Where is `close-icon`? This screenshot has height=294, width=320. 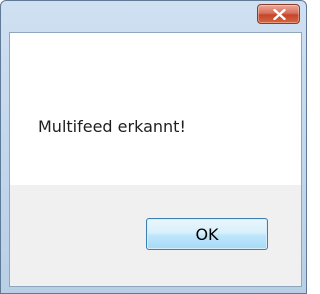
close-icon is located at coordinates (279, 14).